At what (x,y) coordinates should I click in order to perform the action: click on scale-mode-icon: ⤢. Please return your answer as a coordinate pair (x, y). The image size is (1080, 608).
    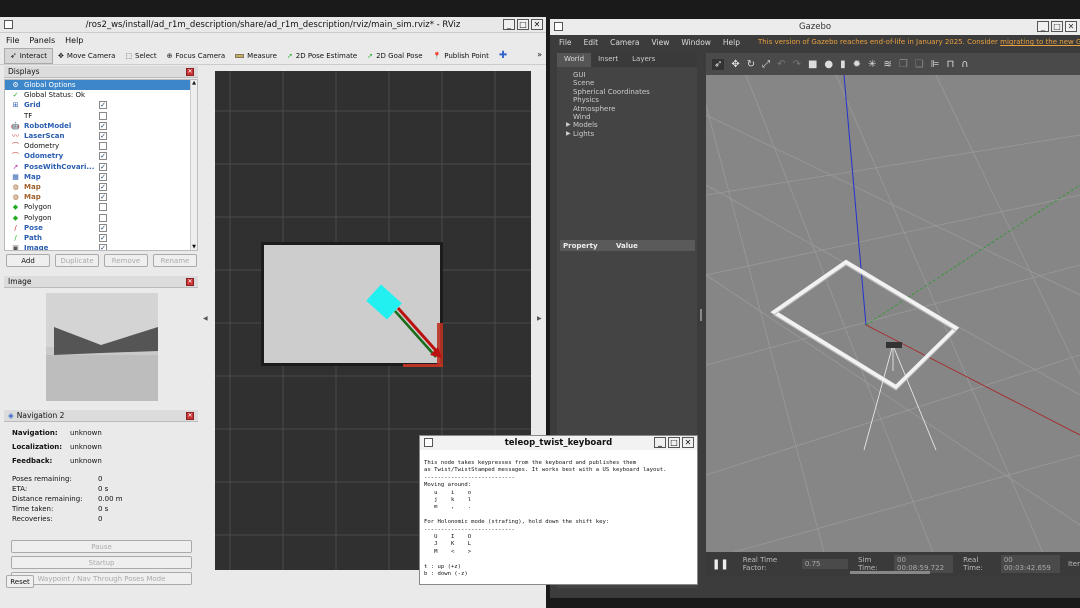
    Looking at the image, I should click on (766, 64).